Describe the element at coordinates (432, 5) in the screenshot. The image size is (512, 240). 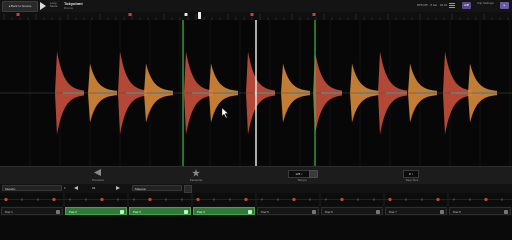
I see `bpm-readout: BPM 85 · 8 bar · 04:01` at that location.